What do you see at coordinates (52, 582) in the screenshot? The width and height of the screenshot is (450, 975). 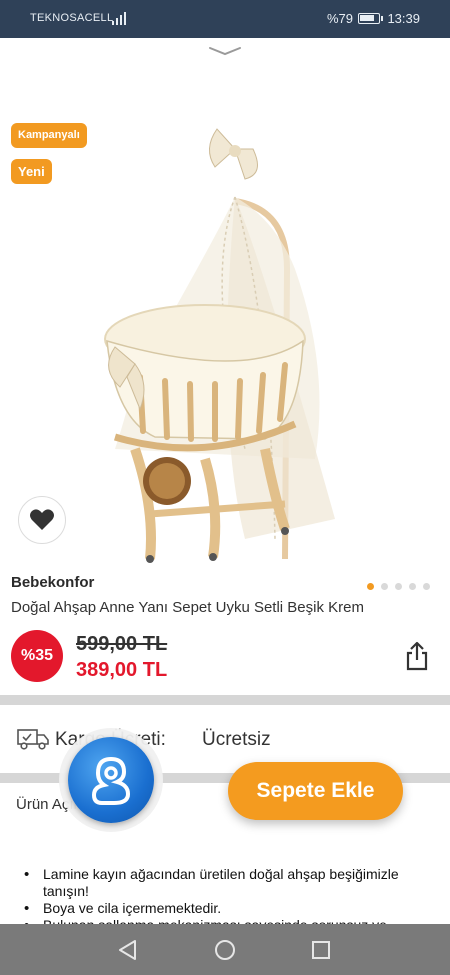 I see `product-brand: Bebekonfor` at bounding box center [52, 582].